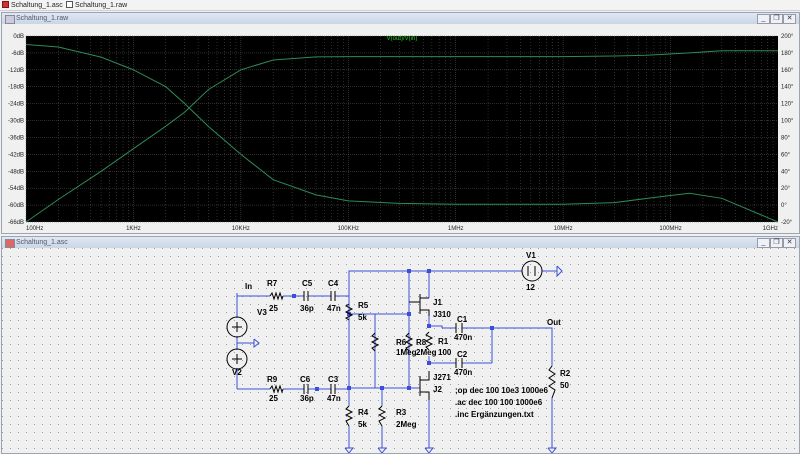  Describe the element at coordinates (334, 308) in the screenshot. I see `label-c4-value: 47n` at that location.